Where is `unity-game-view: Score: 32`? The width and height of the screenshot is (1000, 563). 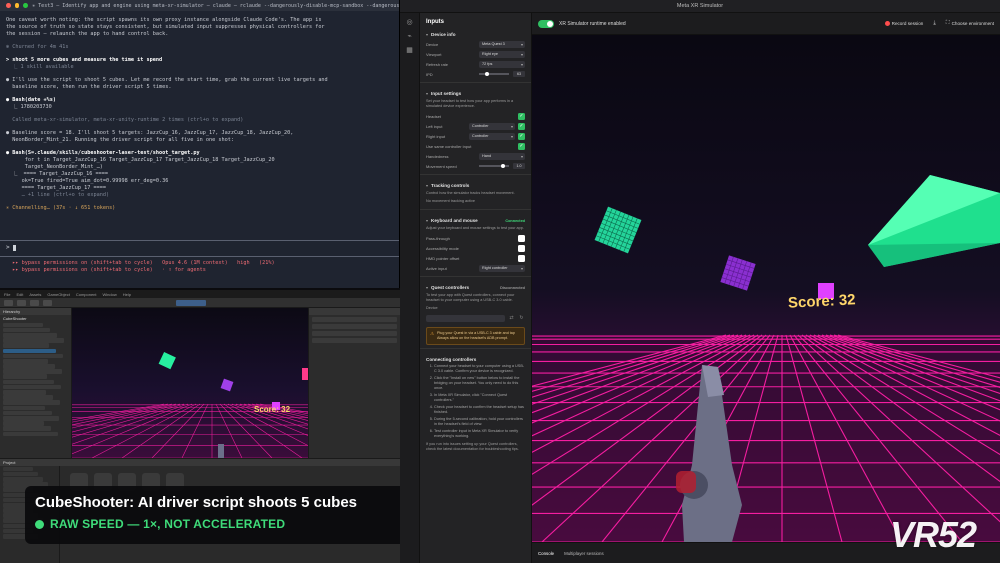
unity-game-view: Score: 32 is located at coordinates (190, 383).